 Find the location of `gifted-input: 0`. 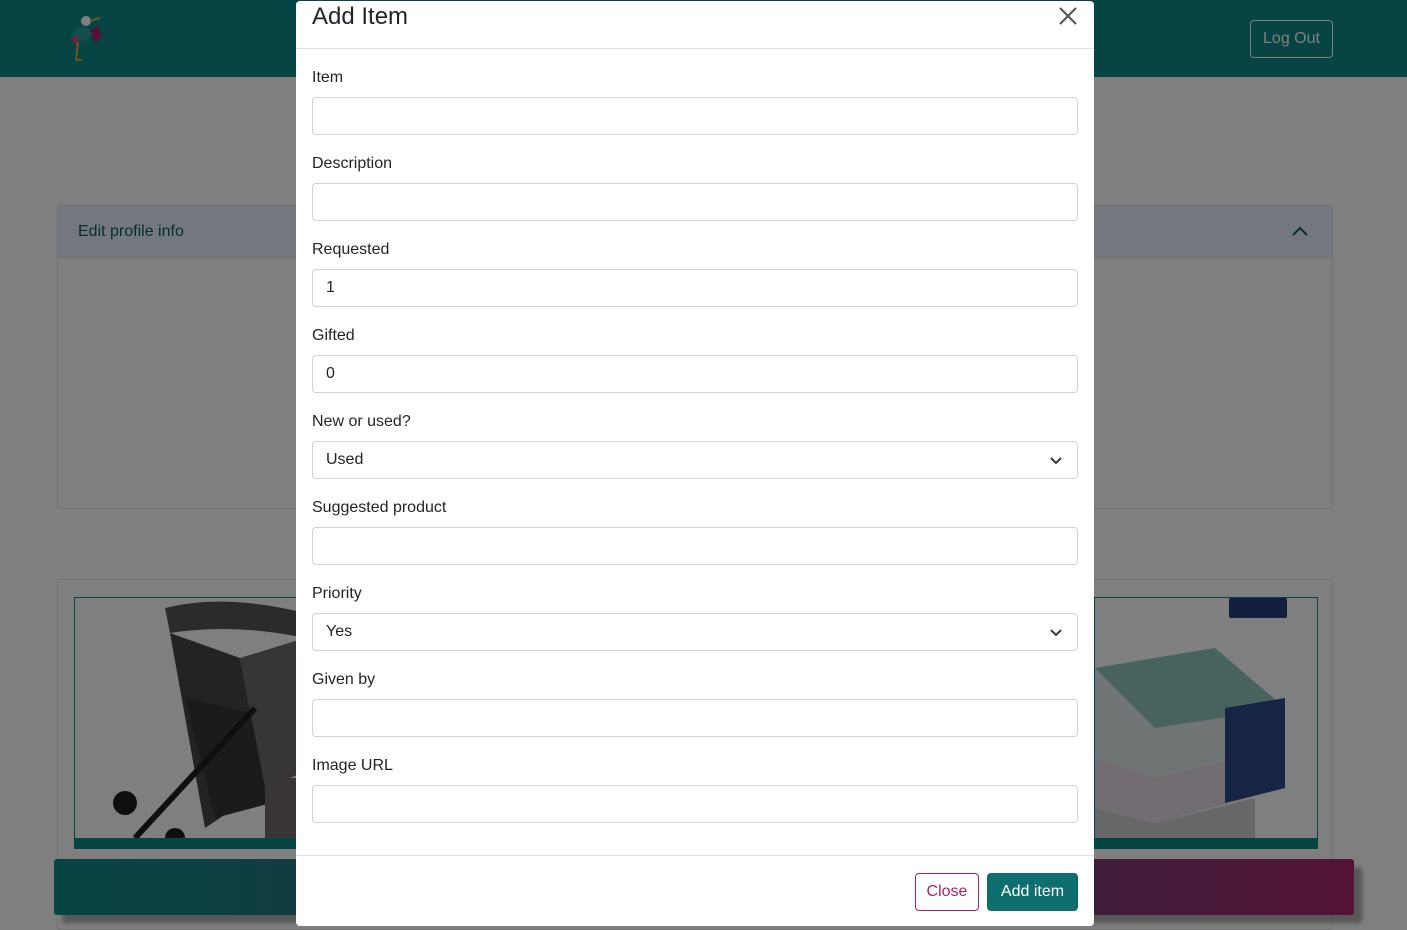

gifted-input: 0 is located at coordinates (695, 374).